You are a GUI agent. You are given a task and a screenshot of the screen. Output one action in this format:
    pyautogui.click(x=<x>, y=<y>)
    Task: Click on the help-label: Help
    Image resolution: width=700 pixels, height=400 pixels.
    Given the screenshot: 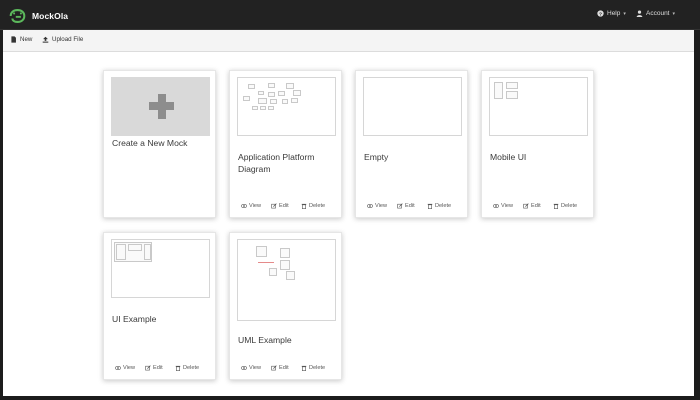 What is the action you would take?
    pyautogui.click(x=614, y=13)
    